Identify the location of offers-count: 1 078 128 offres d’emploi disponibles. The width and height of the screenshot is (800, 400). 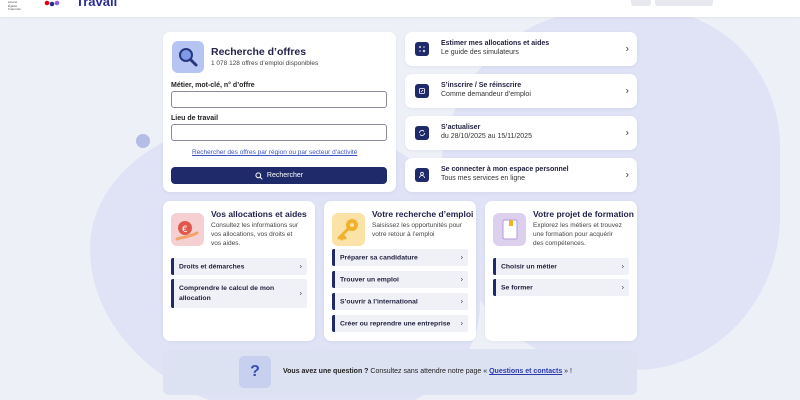
(265, 63).